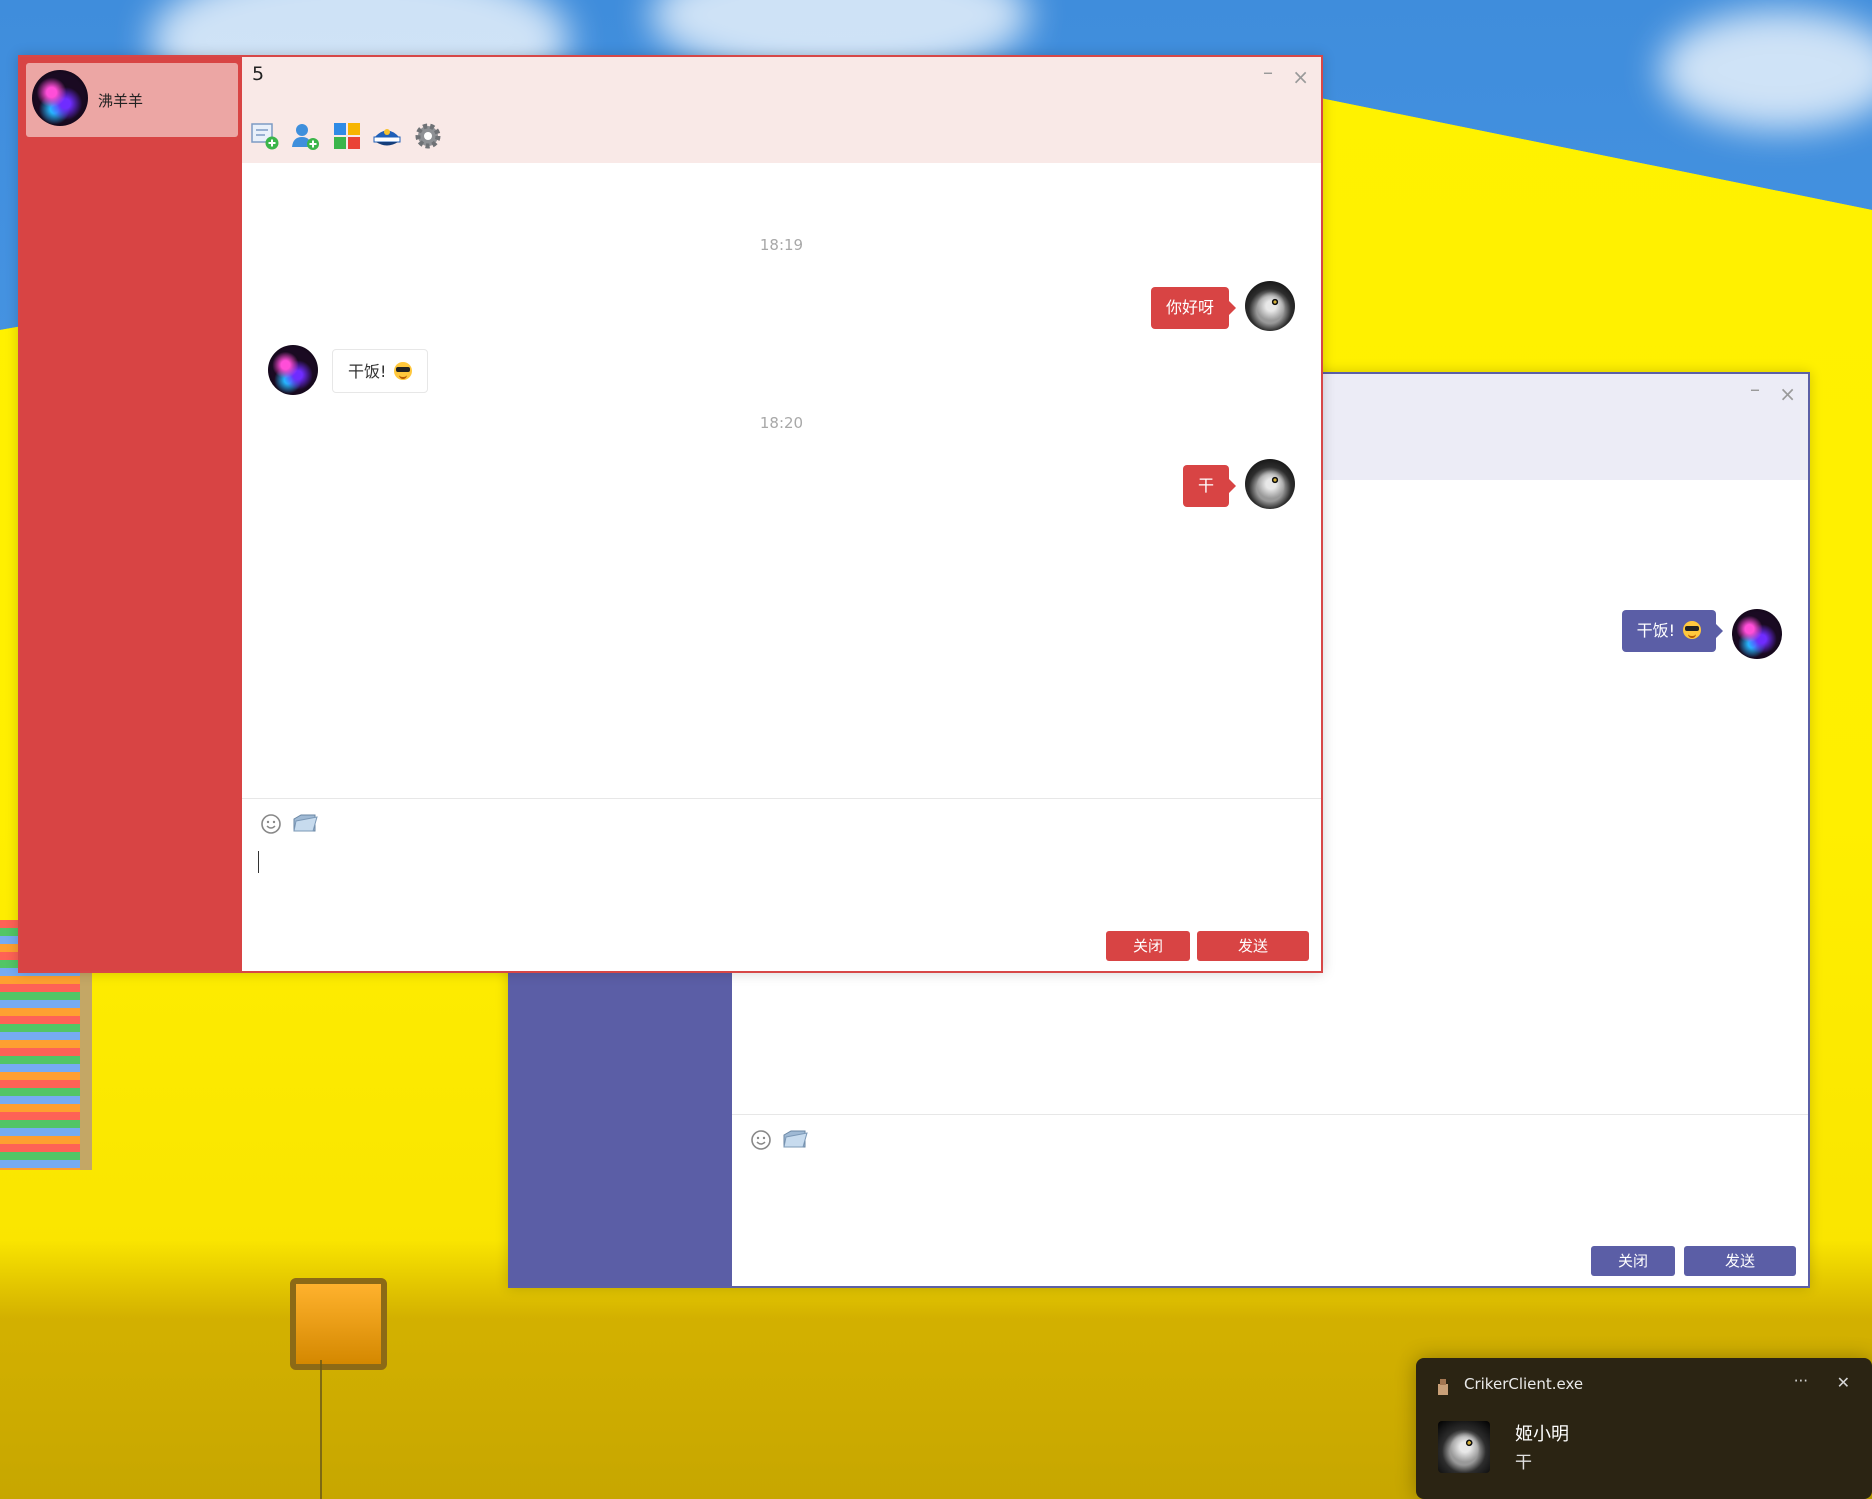 Image resolution: width=1872 pixels, height=1499 pixels. What do you see at coordinates (1524, 1384) in the screenshot?
I see `toast-app-name: CrikerClient.exe` at bounding box center [1524, 1384].